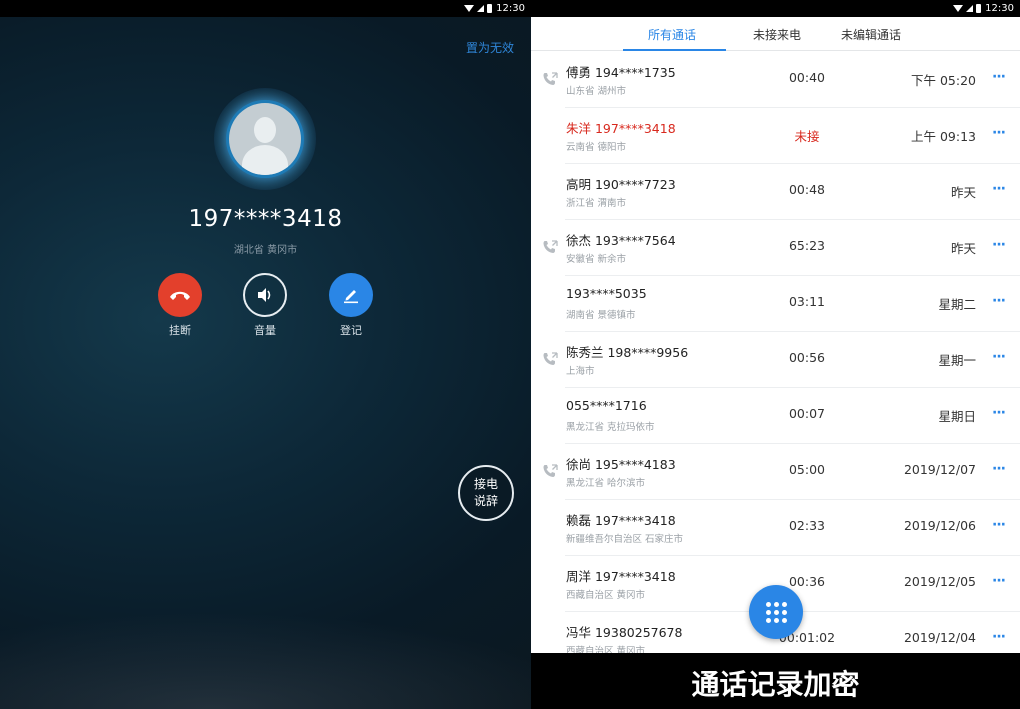 The image size is (1020, 709). Describe the element at coordinates (939, 525) in the screenshot. I see `call-time: 2019/12/06` at that location.